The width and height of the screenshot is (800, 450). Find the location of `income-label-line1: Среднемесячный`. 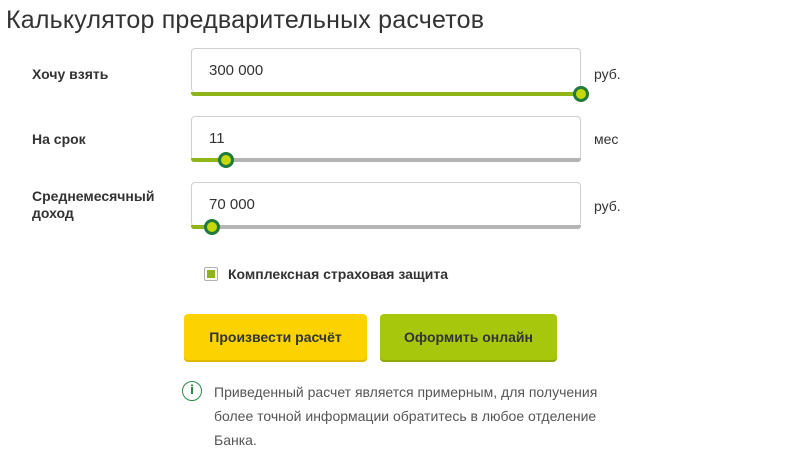

income-label-line1: Среднемесячный is located at coordinates (93, 196).